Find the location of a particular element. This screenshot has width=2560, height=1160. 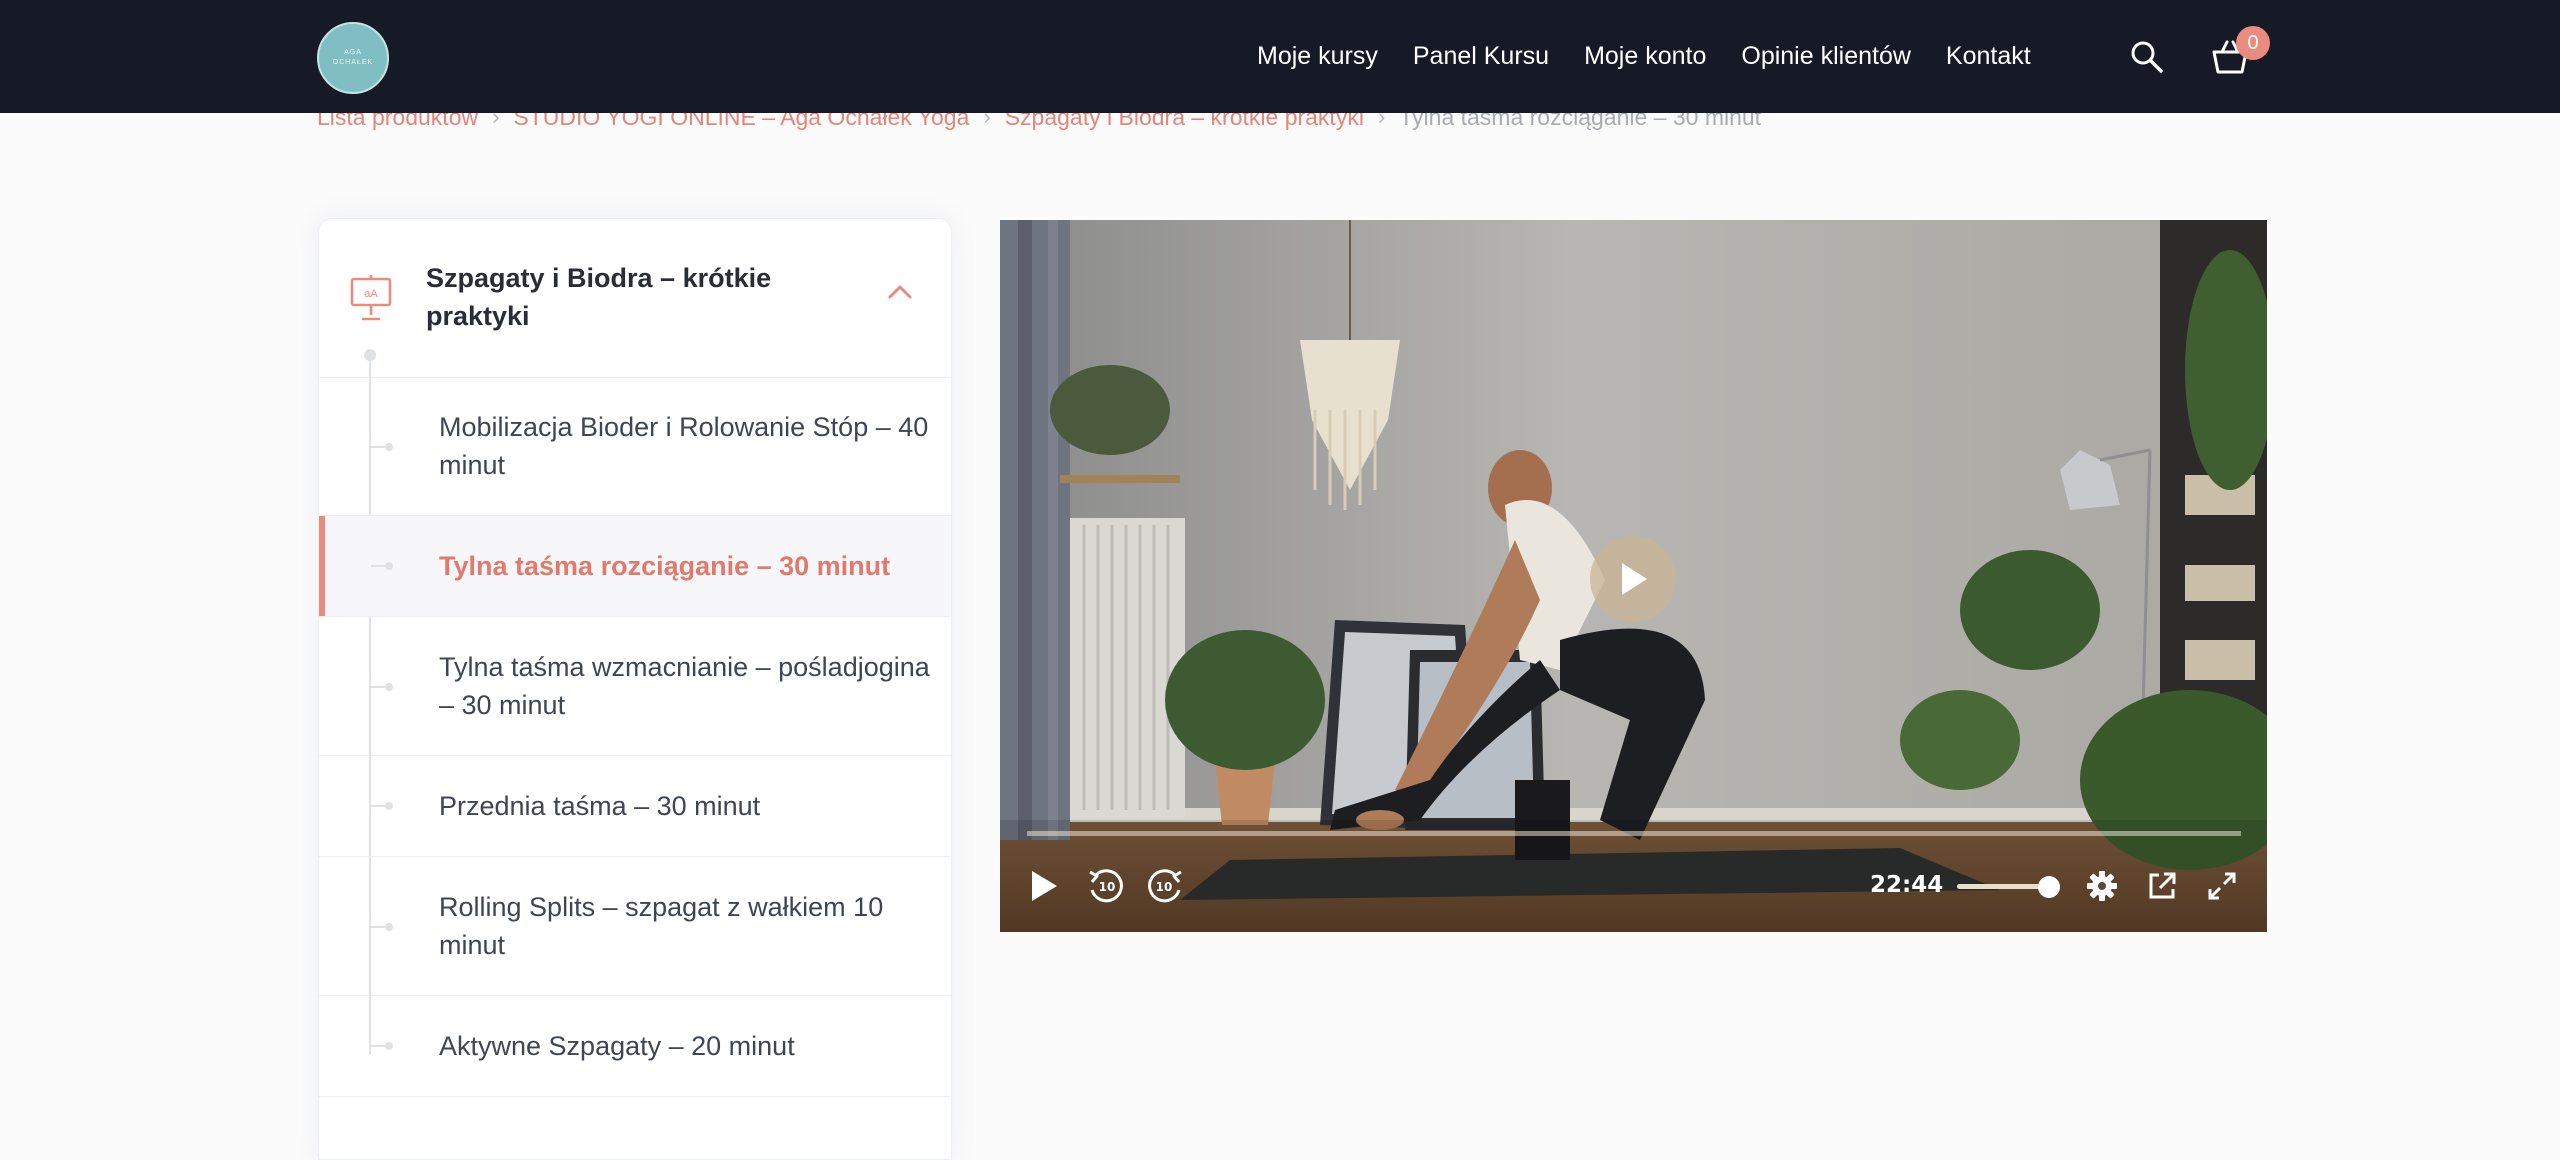

presentation-icon: aA is located at coordinates (371, 298).